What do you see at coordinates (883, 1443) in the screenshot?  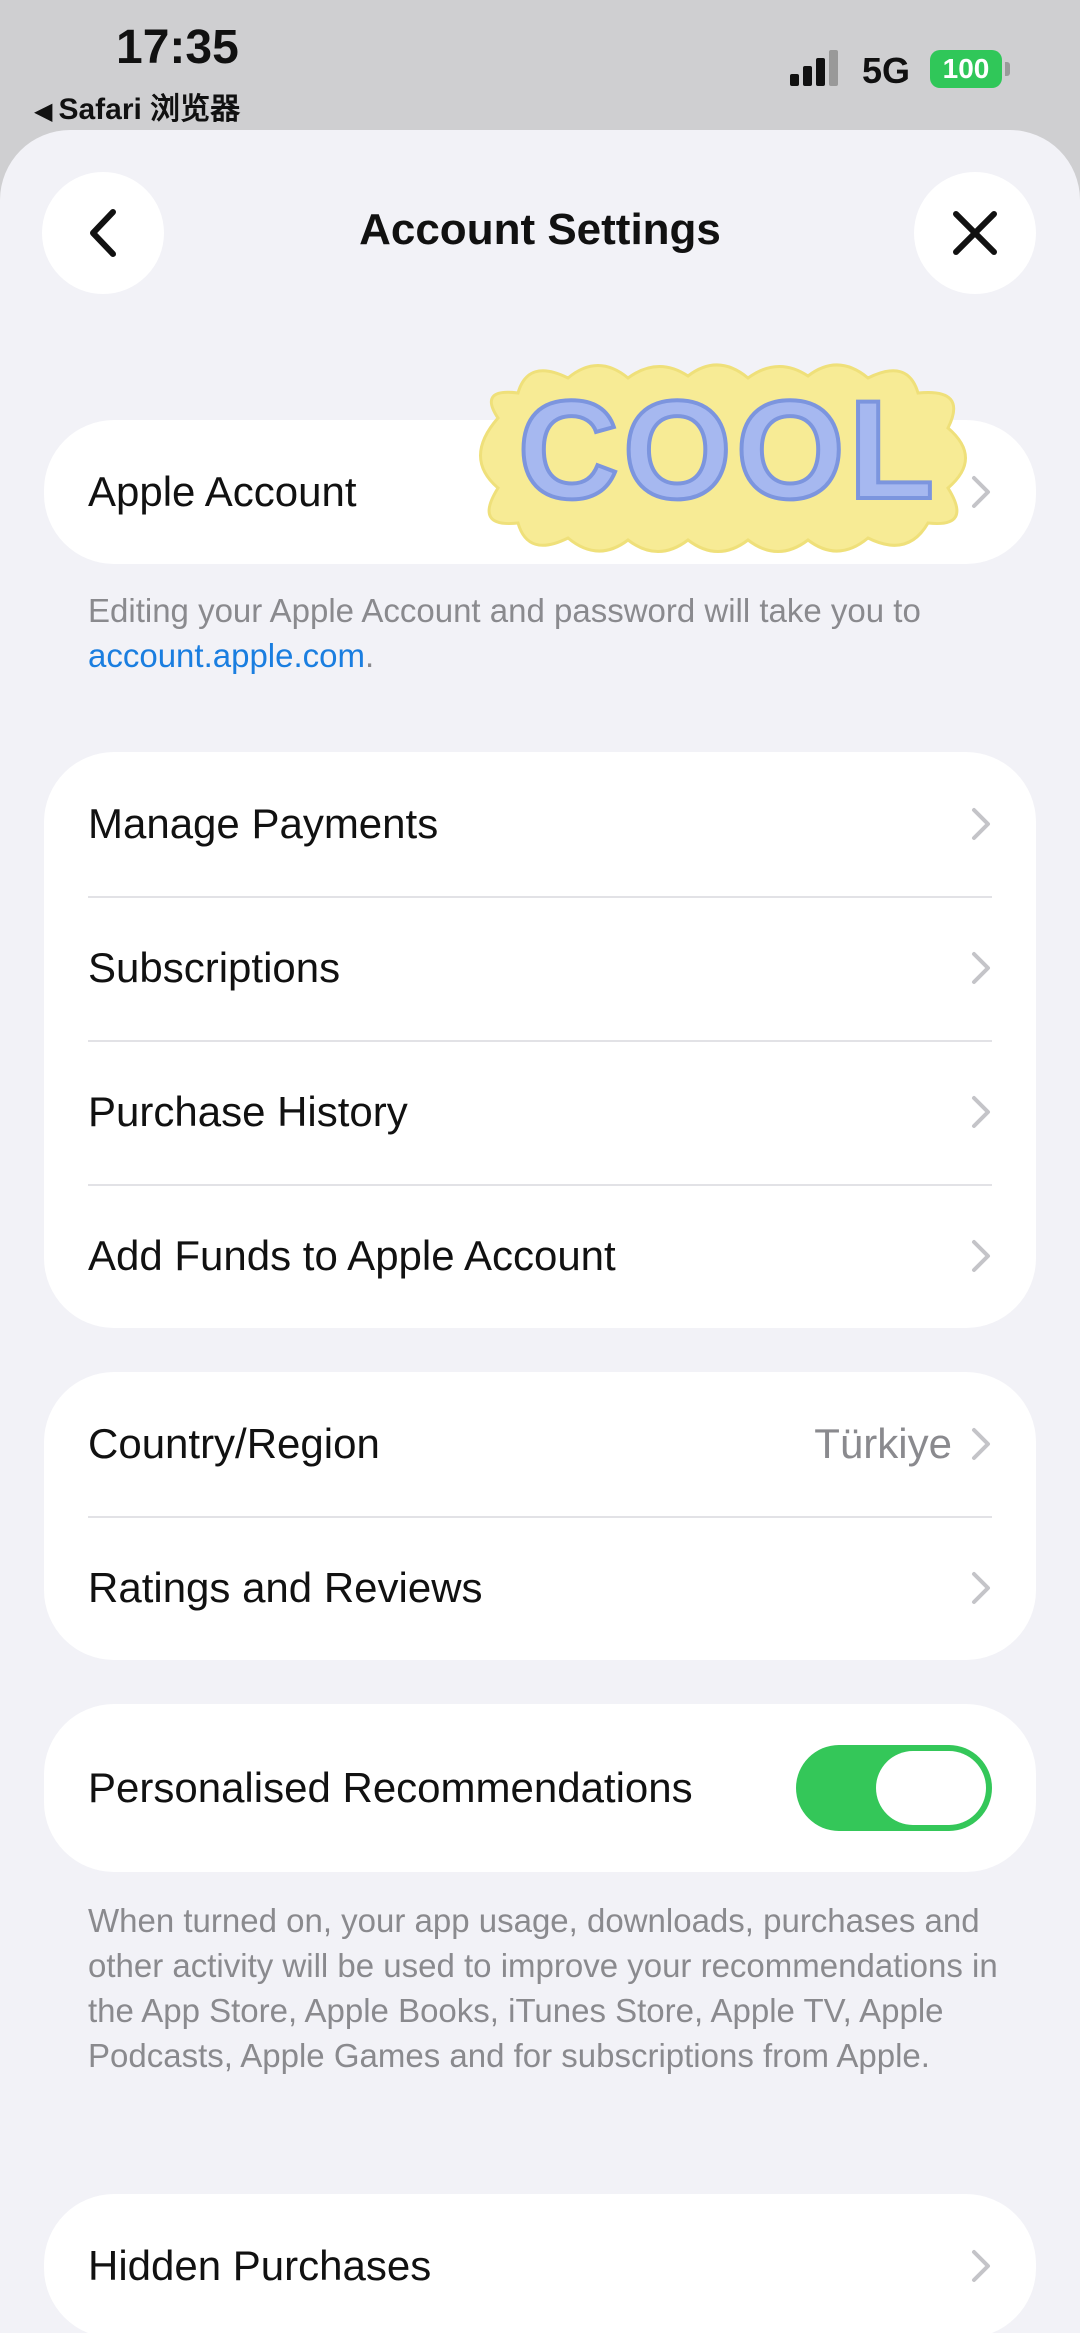 I see `country-region-value: Türkiye` at bounding box center [883, 1443].